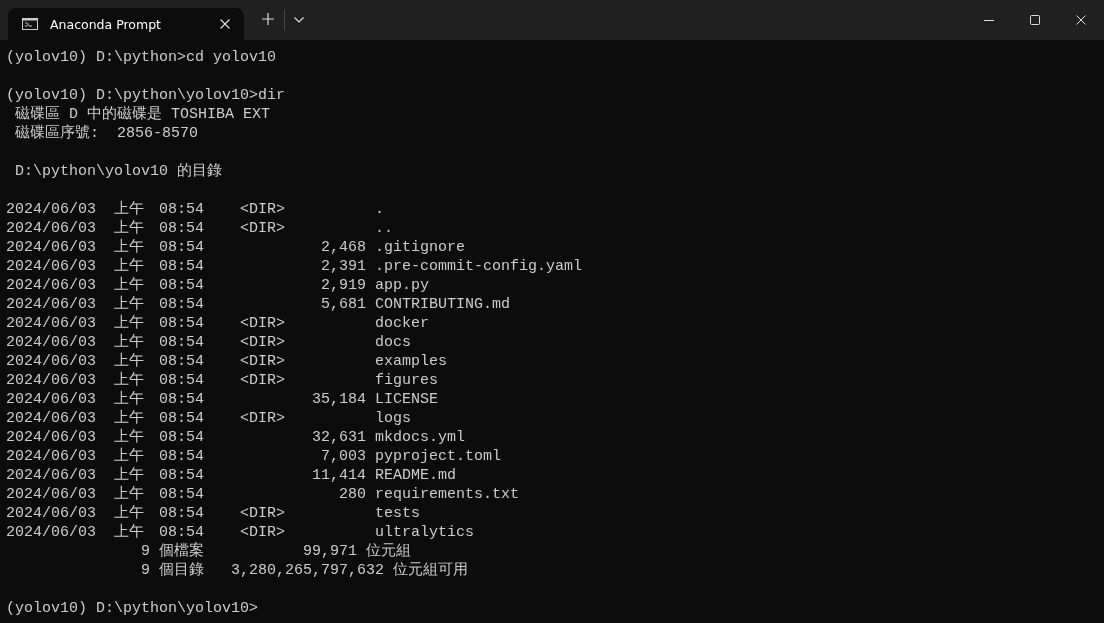 Image resolution: width=1104 pixels, height=623 pixels. What do you see at coordinates (141, 57) in the screenshot?
I see `command-line: (yolov10) D:\python>cd yolov10` at bounding box center [141, 57].